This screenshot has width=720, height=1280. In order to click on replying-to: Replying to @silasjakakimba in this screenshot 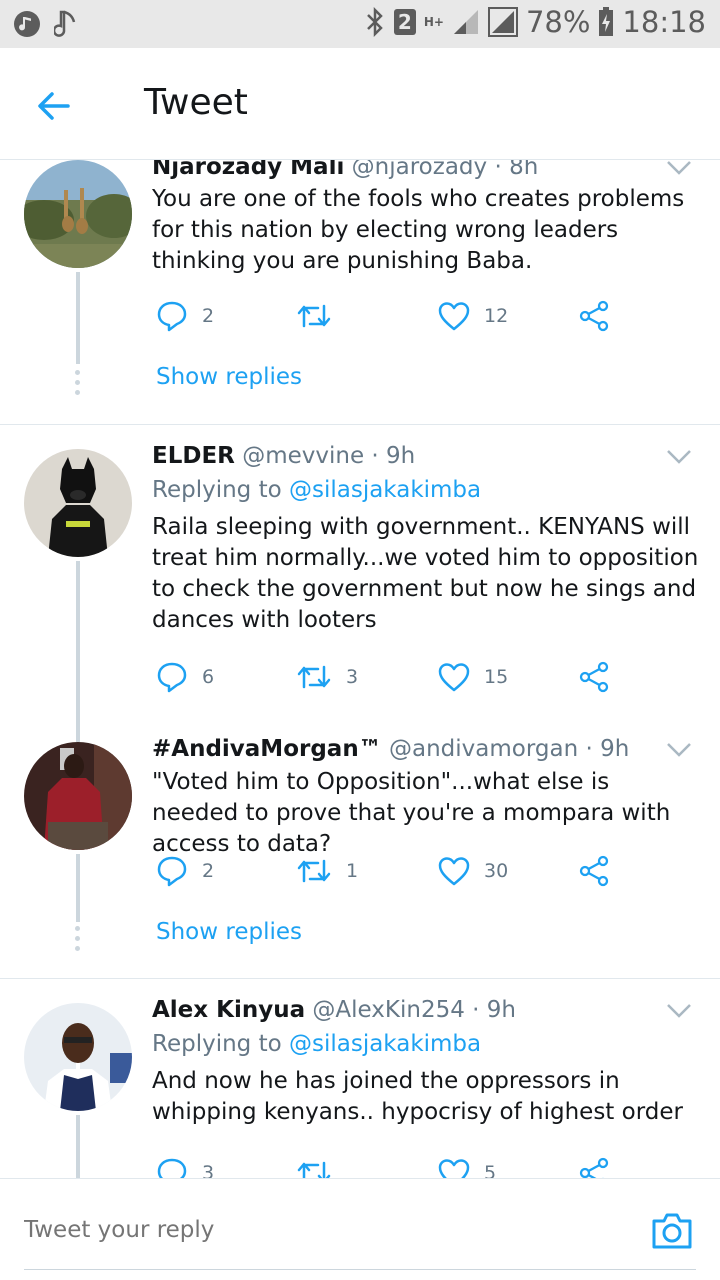, I will do `click(316, 1044)`.